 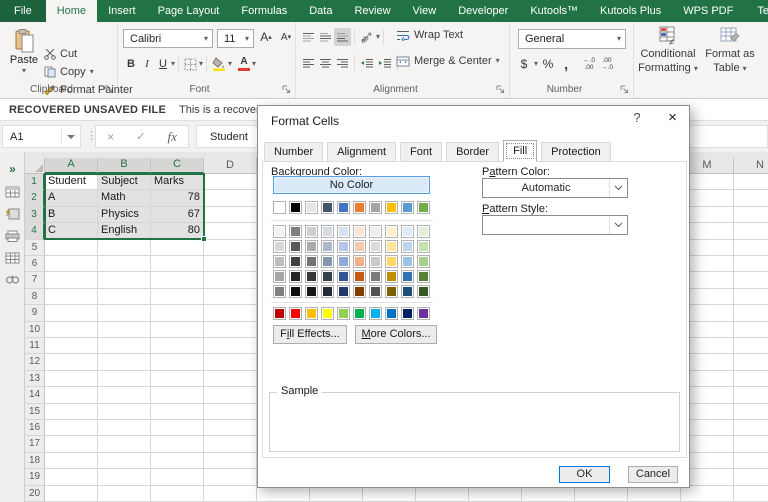 I want to click on cell-N12, so click(x=751, y=362).